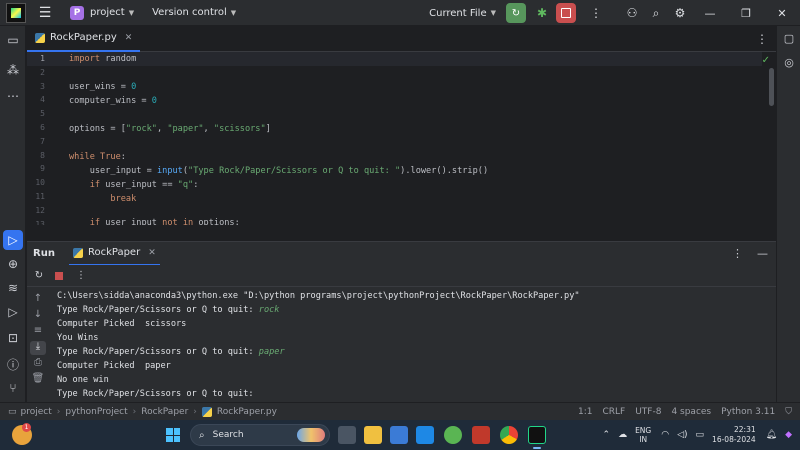 This screenshot has width=800, height=450. Describe the element at coordinates (38, 380) in the screenshot. I see `trash-icon: 🗑` at that location.